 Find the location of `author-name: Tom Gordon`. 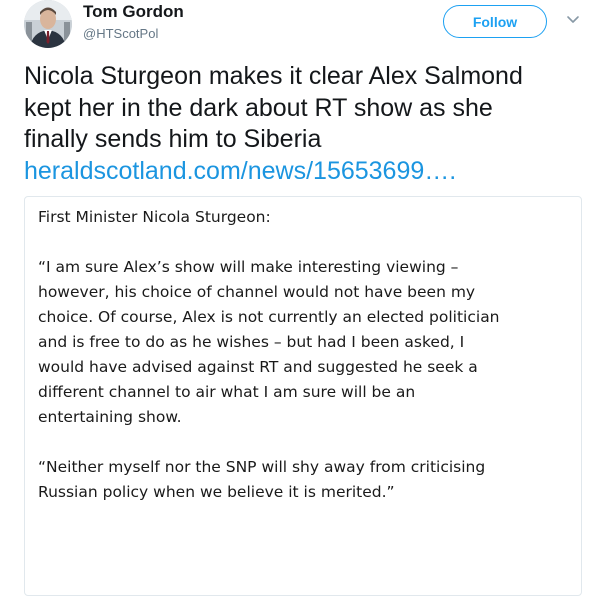

author-name: Tom Gordon is located at coordinates (133, 12).